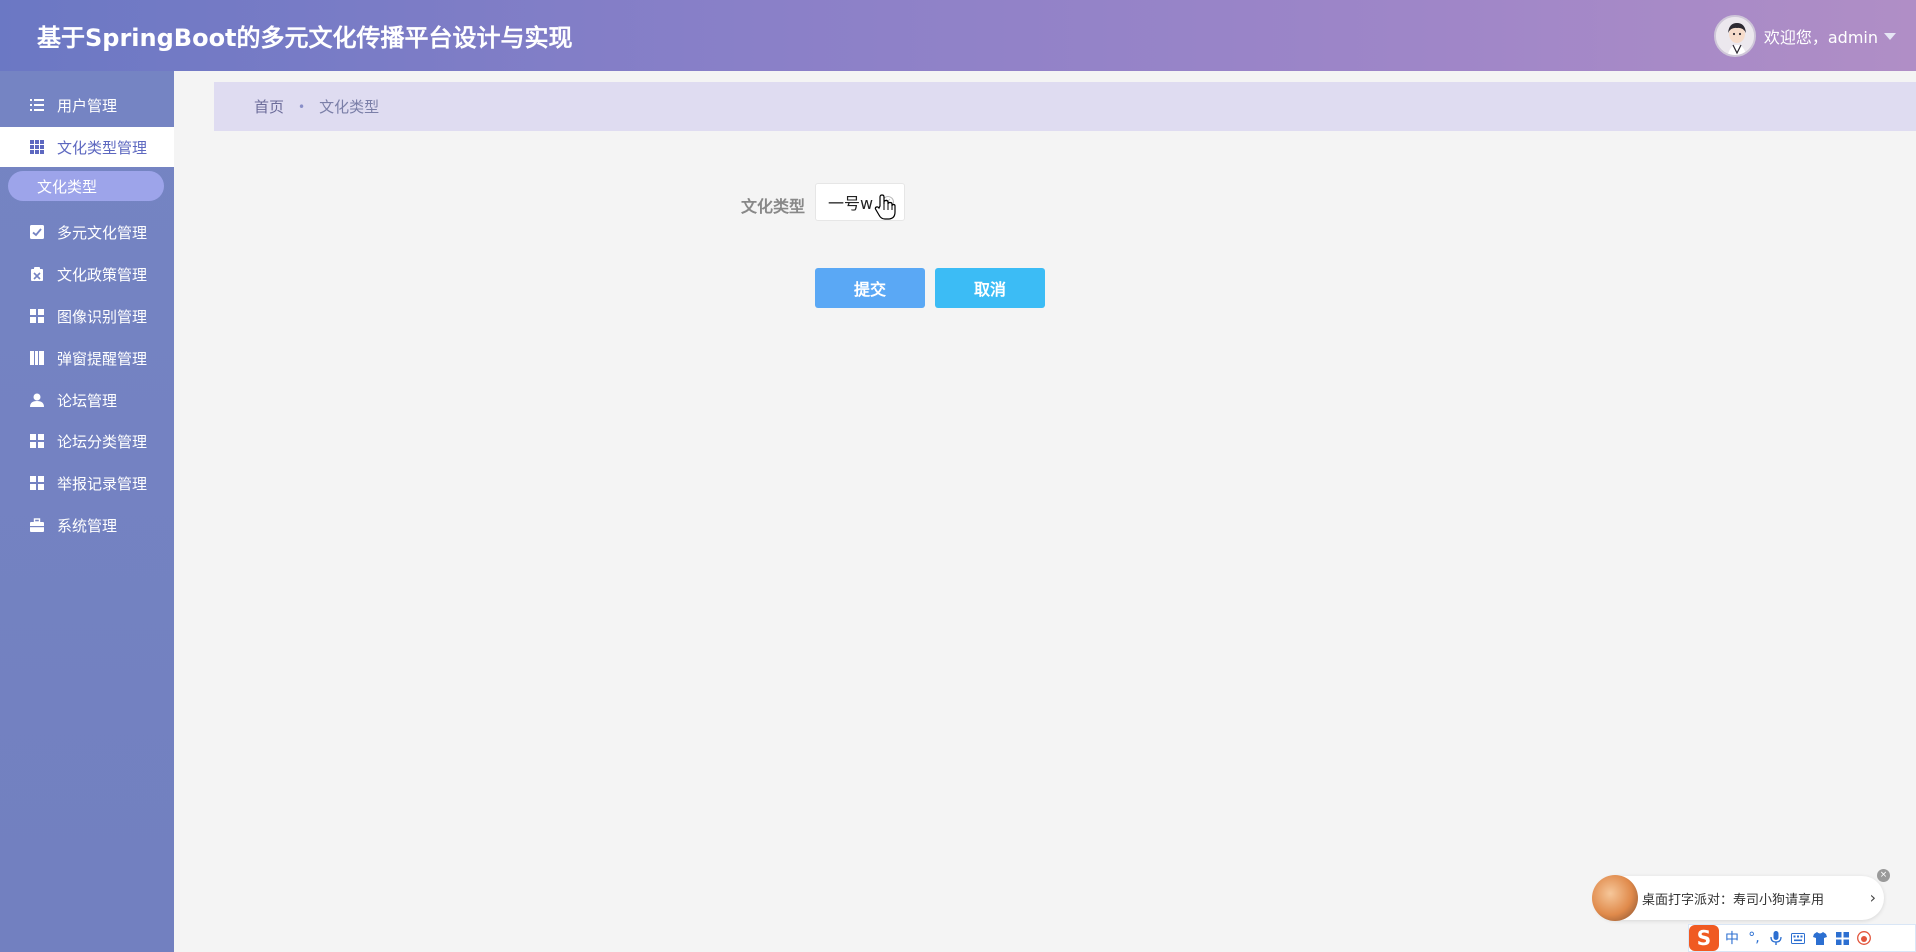 This screenshot has height=952, width=1916. I want to click on sidebar-item-forum-management: 论坛管理, so click(87, 400).